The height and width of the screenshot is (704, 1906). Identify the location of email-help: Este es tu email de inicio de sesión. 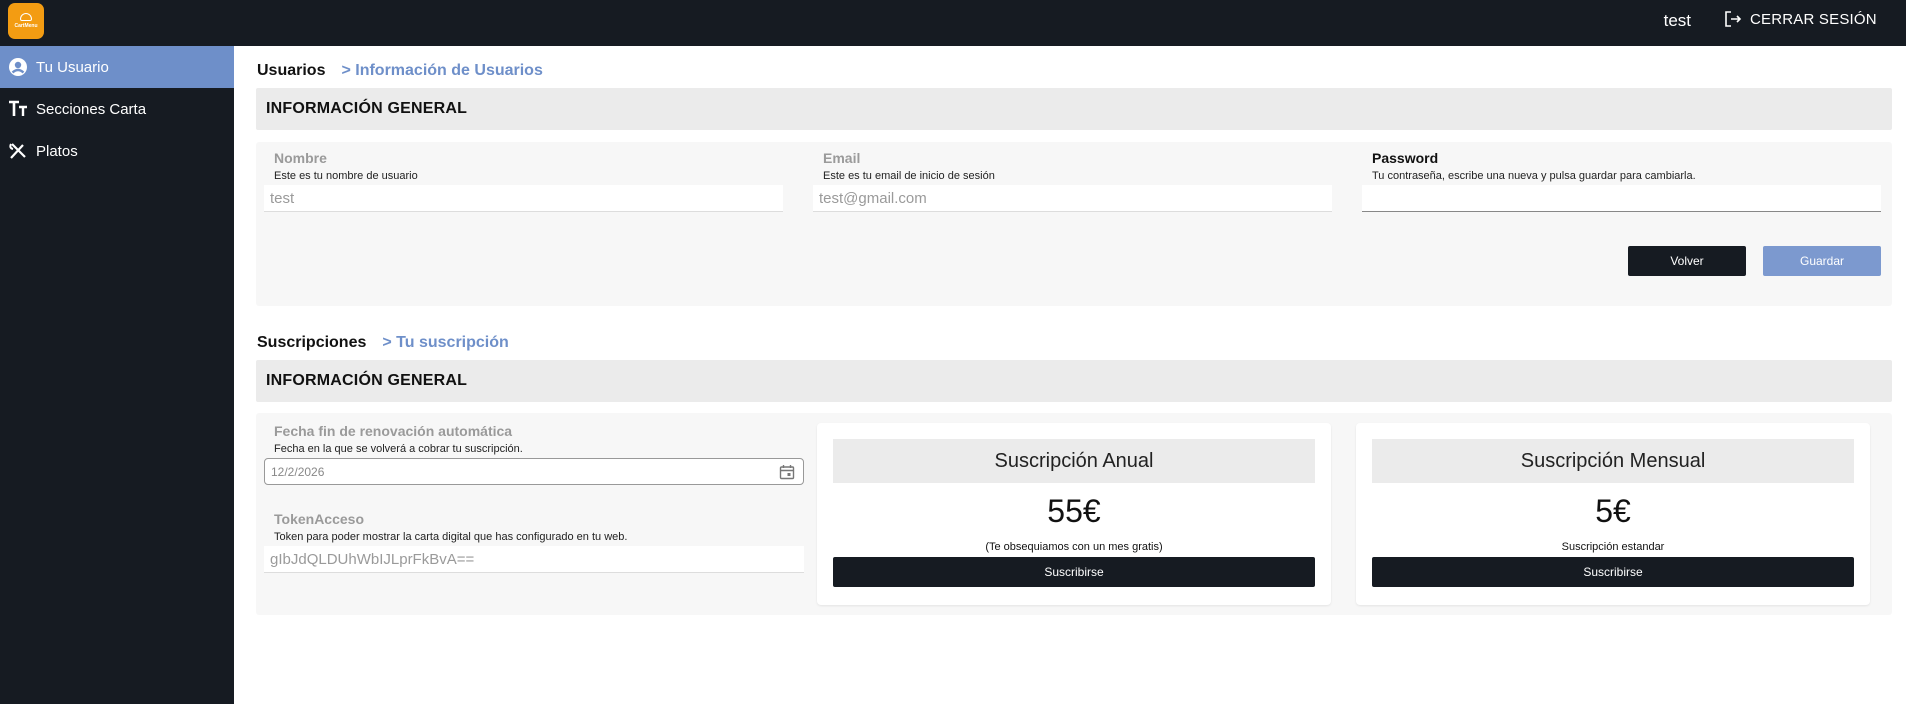
(909, 176).